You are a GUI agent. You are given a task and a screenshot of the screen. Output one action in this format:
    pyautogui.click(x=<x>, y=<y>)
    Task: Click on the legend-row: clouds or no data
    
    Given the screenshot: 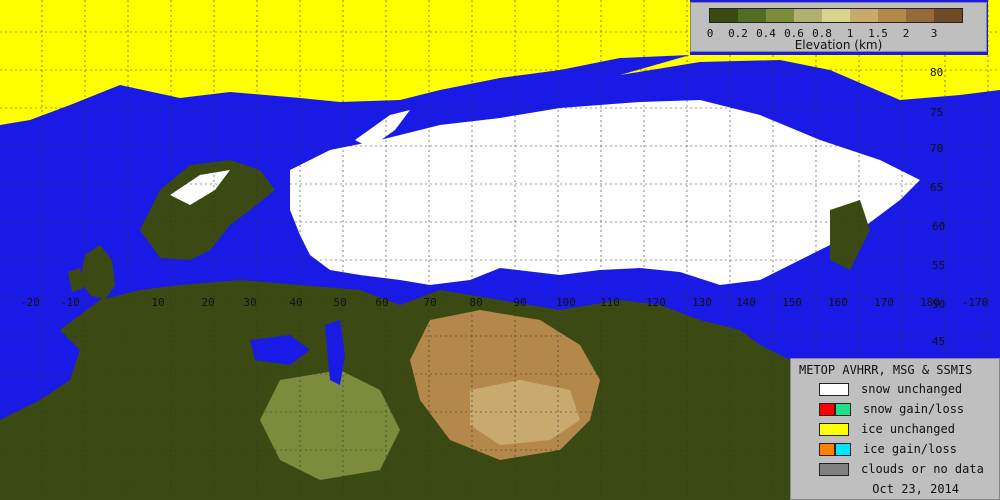 What is the action you would take?
    pyautogui.click(x=901, y=469)
    